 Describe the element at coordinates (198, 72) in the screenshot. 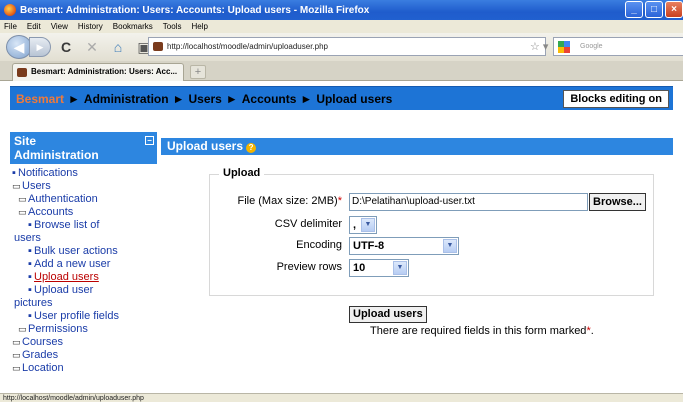

I see `new-tab-button: +` at that location.